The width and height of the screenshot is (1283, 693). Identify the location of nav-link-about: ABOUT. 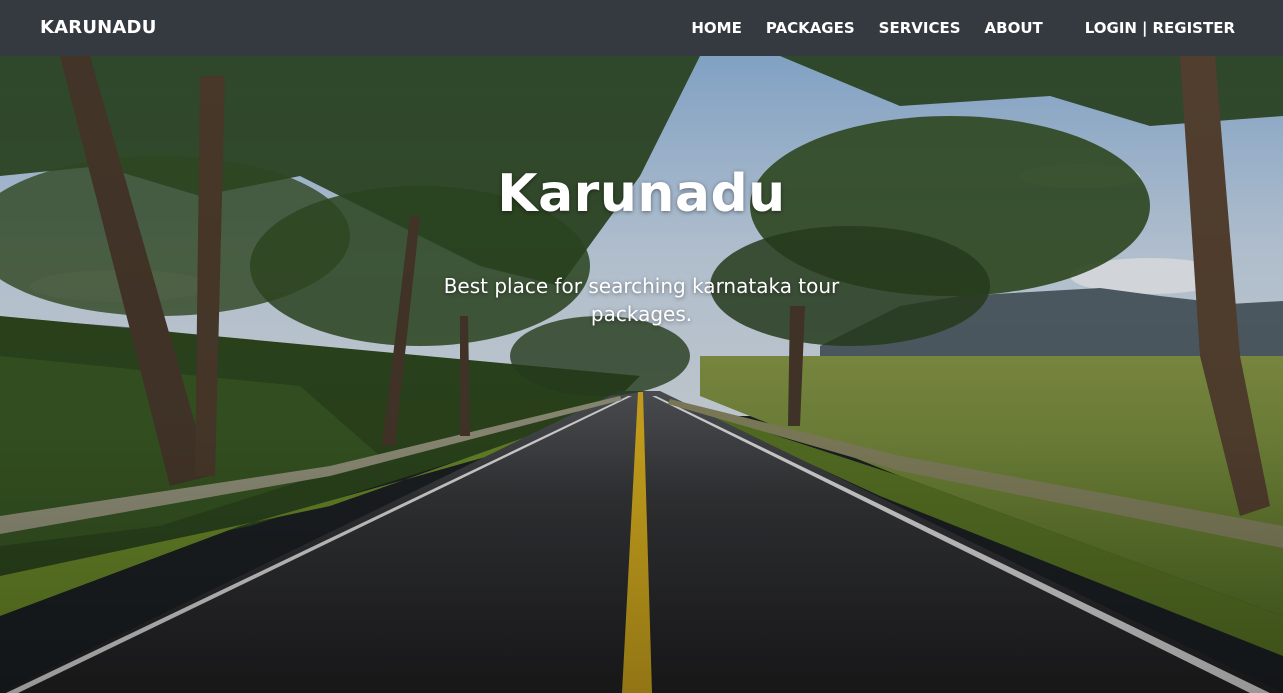
(1014, 28).